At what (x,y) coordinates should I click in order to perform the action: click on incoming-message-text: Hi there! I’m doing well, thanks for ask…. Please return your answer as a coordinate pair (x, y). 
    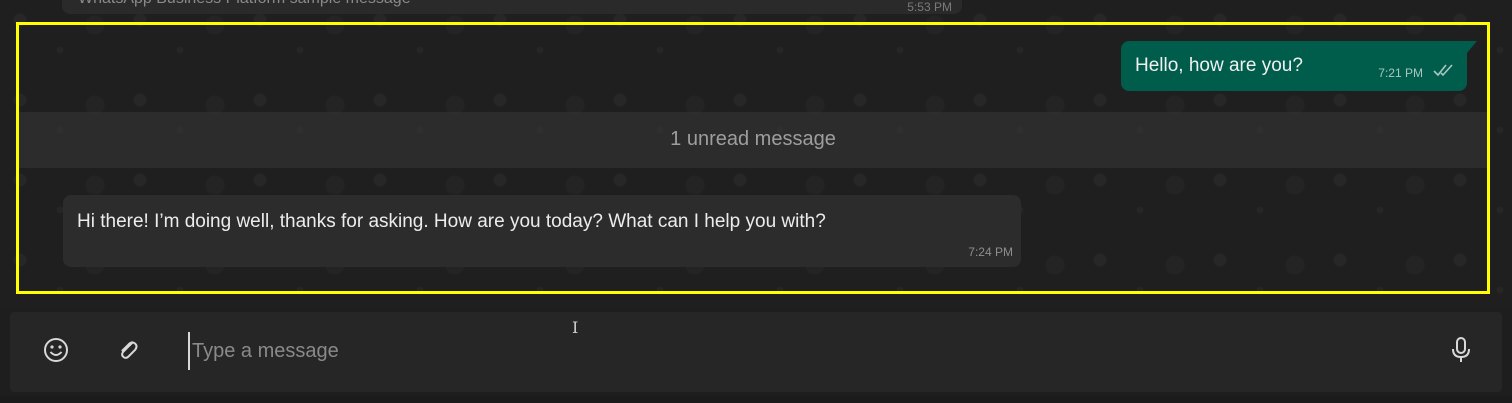
    Looking at the image, I should click on (451, 221).